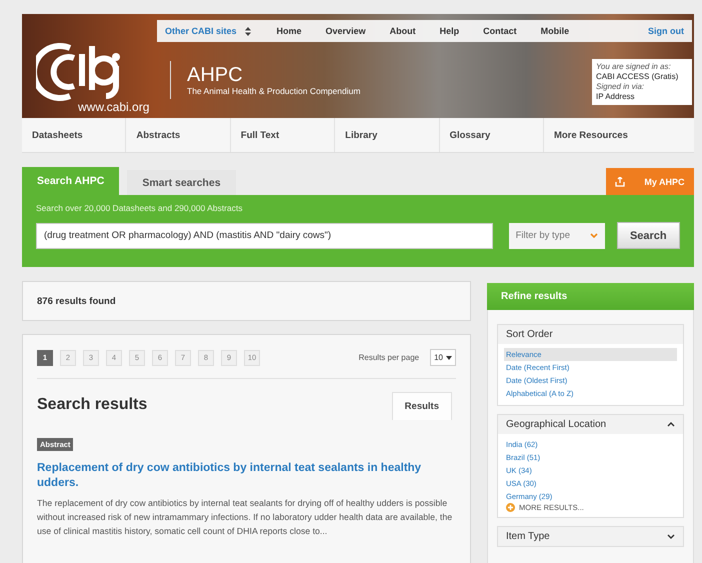 Image resolution: width=702 pixels, height=563 pixels. I want to click on export-icon, so click(620, 181).